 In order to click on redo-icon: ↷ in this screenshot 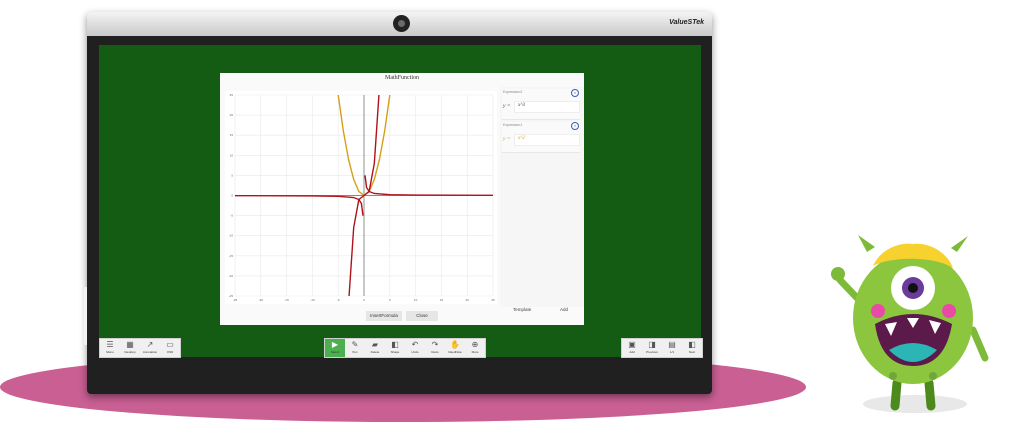, I will do `click(435, 344)`.